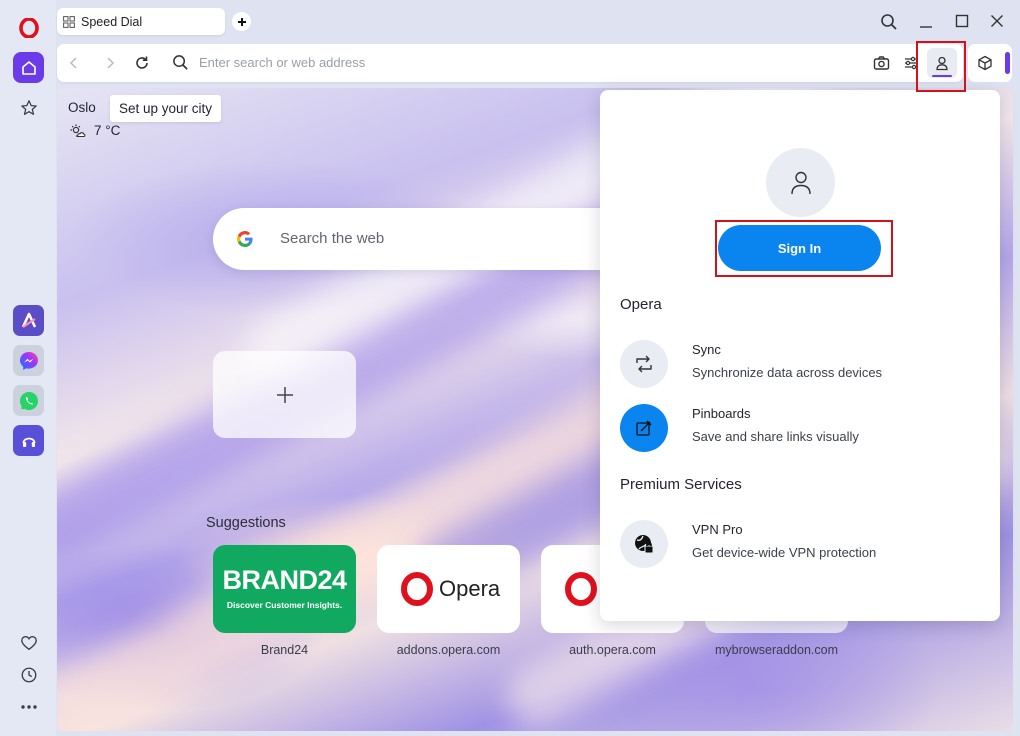 This screenshot has height=736, width=1020. What do you see at coordinates (612, 650) in the screenshot?
I see `suggestion-label: auth.opera.com` at bounding box center [612, 650].